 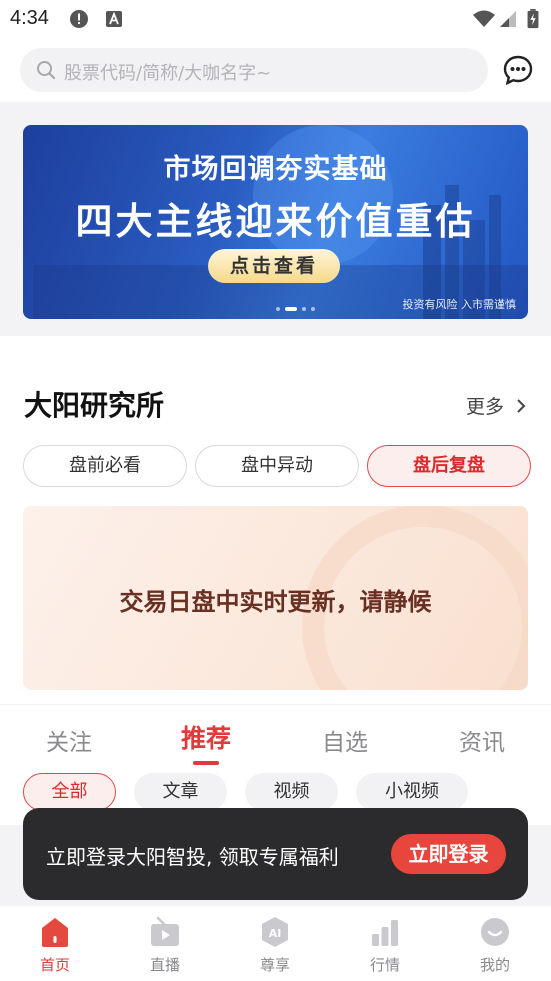 What do you see at coordinates (165, 931) in the screenshot?
I see `live-icon` at bounding box center [165, 931].